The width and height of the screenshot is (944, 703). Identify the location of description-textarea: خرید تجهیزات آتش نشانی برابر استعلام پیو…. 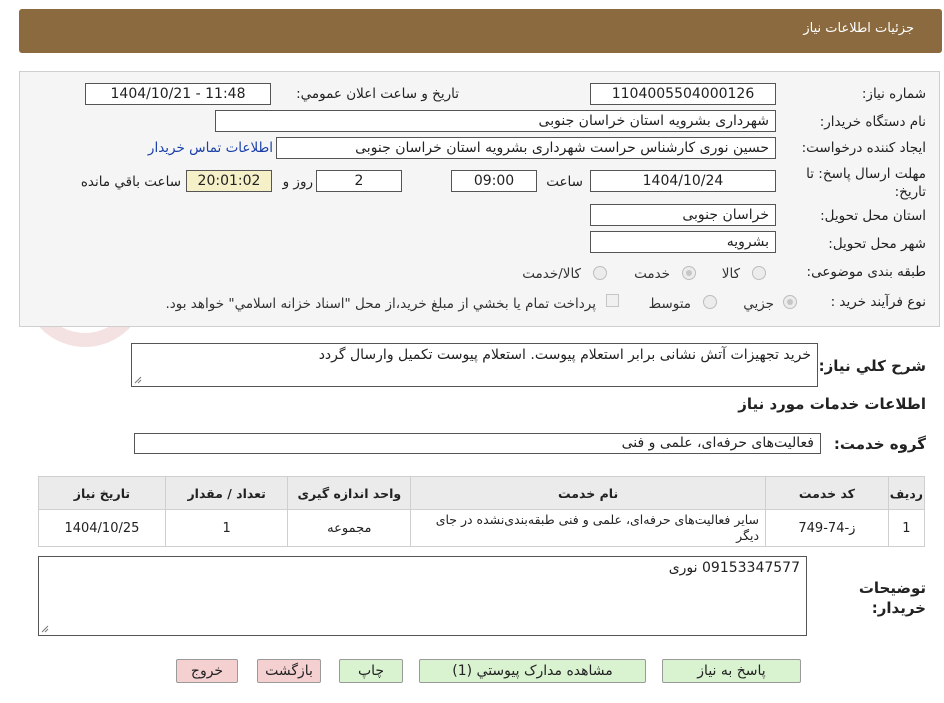
(474, 365).